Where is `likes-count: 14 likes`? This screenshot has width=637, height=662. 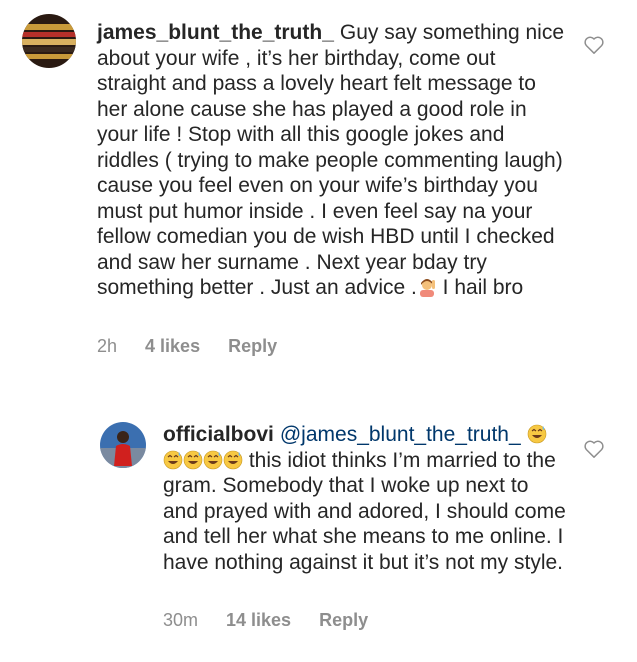 likes-count: 14 likes is located at coordinates (258, 620).